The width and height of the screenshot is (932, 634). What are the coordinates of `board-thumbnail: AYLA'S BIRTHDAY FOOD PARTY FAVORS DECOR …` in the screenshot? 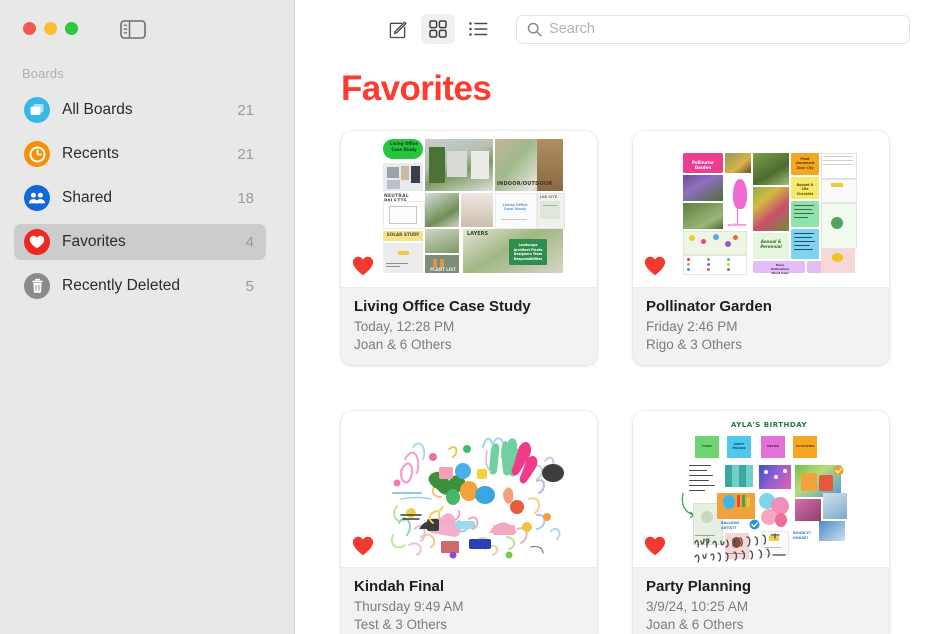 It's located at (761, 489).